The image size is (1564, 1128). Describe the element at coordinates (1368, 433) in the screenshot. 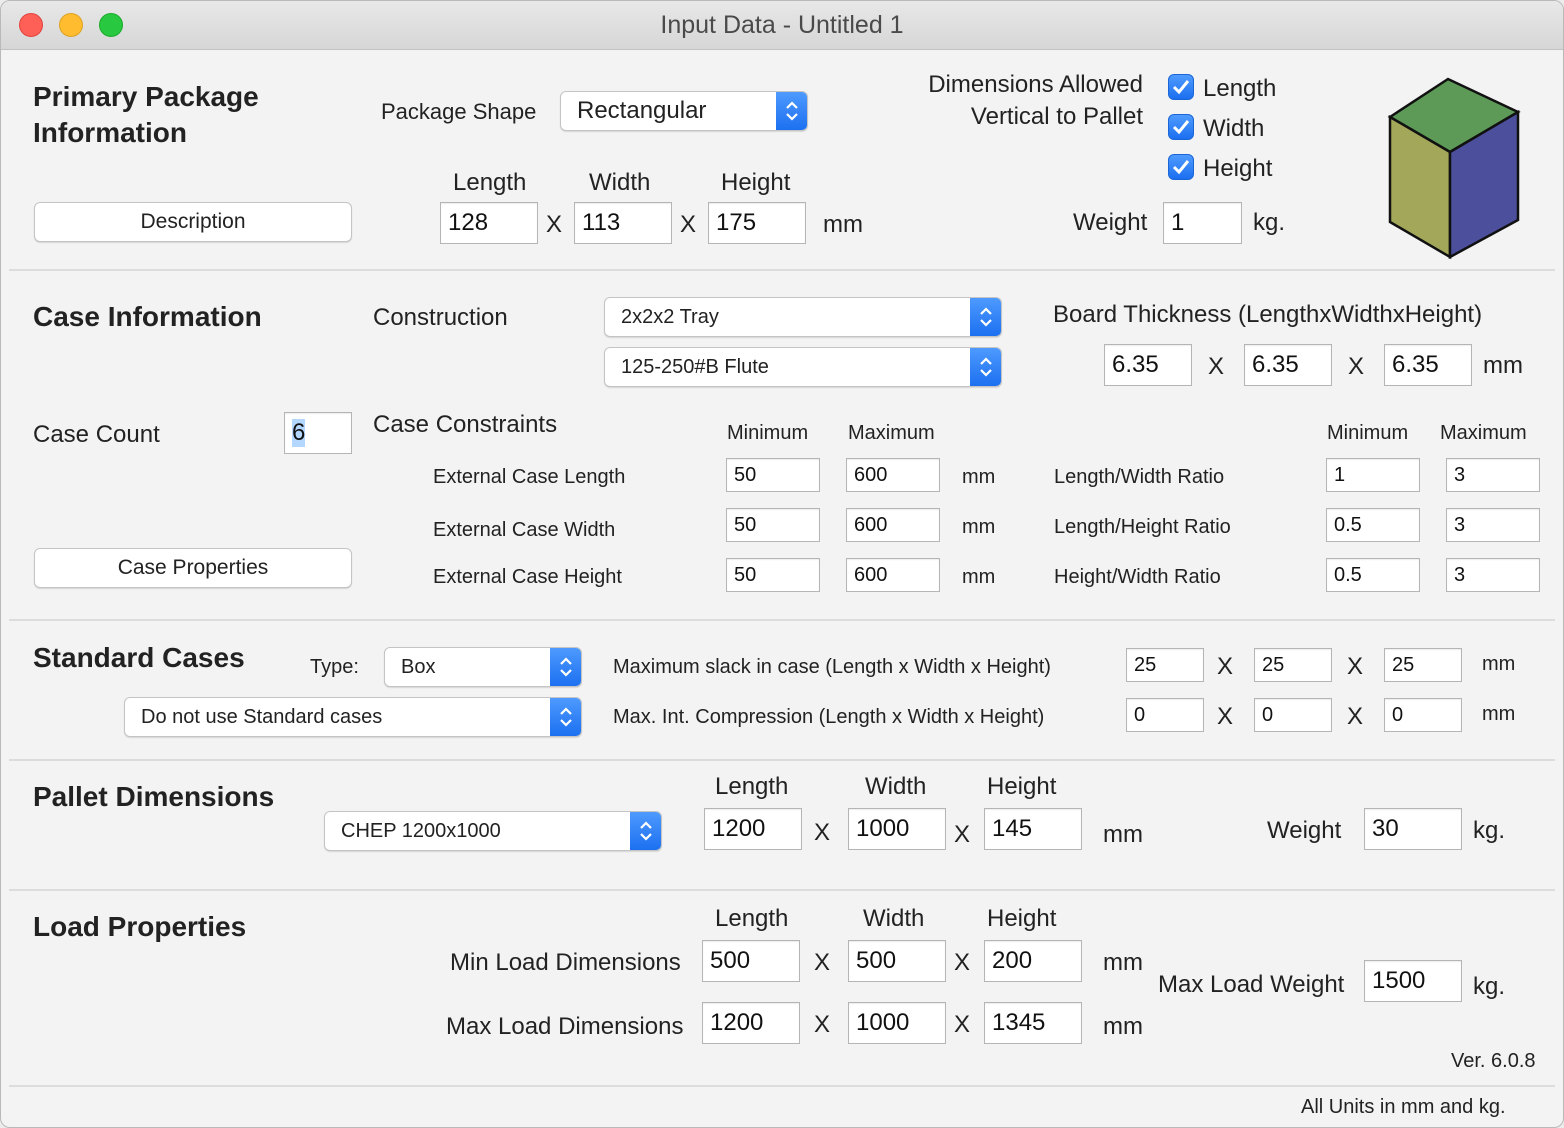

I see `ratio-min-header: Minimum` at that location.